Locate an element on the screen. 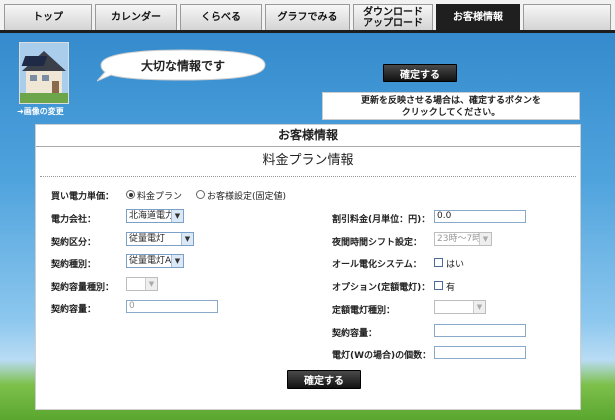  flat-type-label: 定額電灯種別： is located at coordinates (364, 311).